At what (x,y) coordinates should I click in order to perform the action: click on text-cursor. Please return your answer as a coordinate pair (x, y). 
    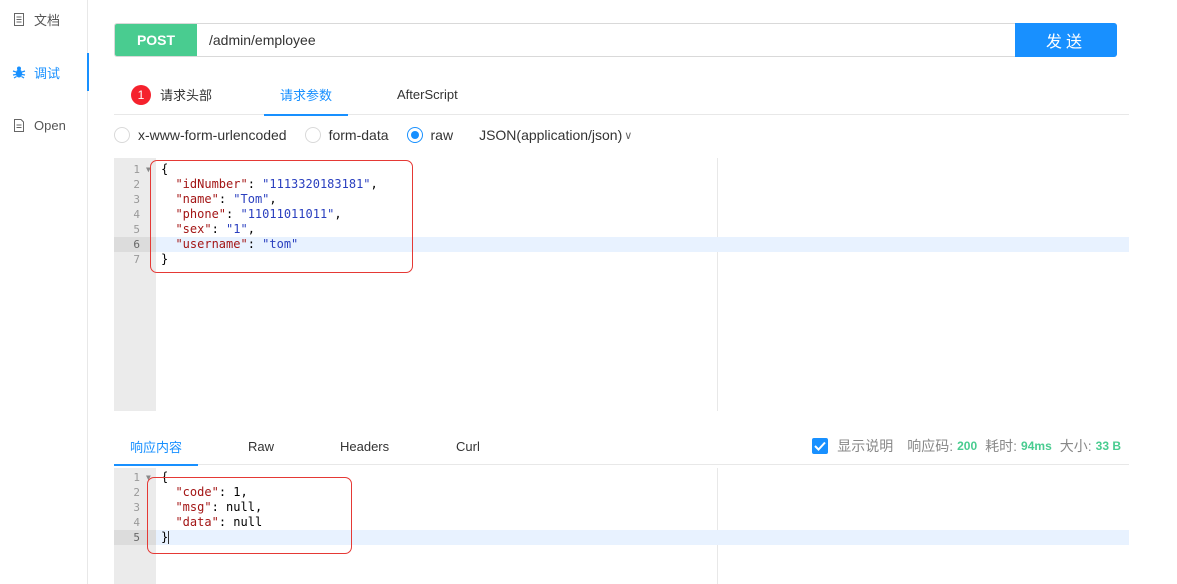
    Looking at the image, I should click on (169, 537).